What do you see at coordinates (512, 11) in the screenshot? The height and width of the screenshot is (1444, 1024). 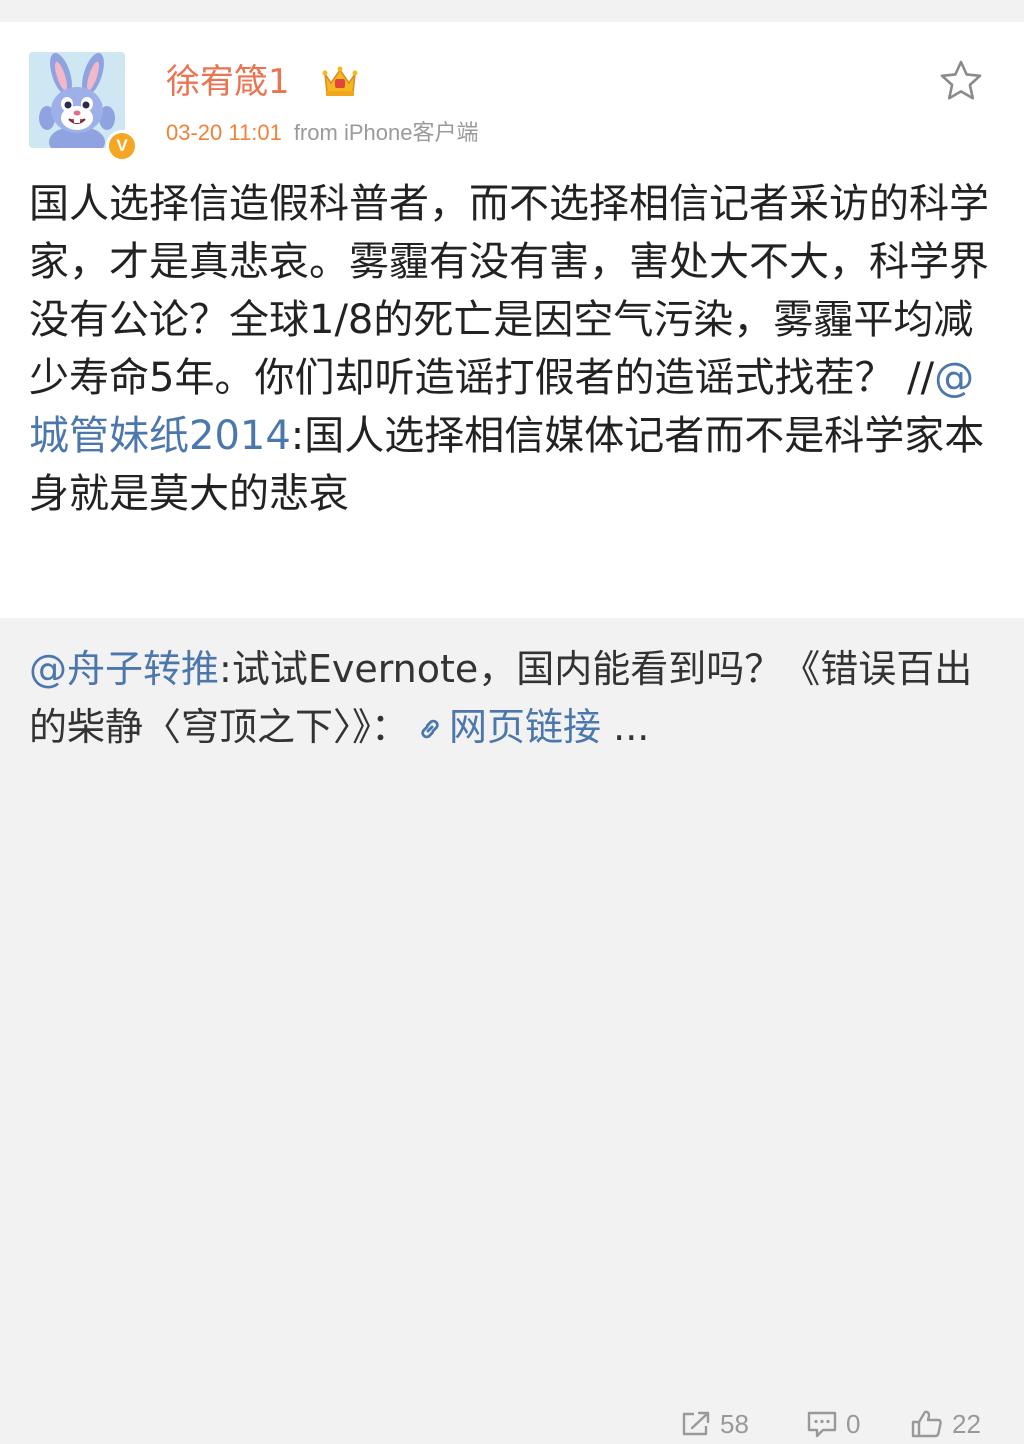 I see `top-strip` at bounding box center [512, 11].